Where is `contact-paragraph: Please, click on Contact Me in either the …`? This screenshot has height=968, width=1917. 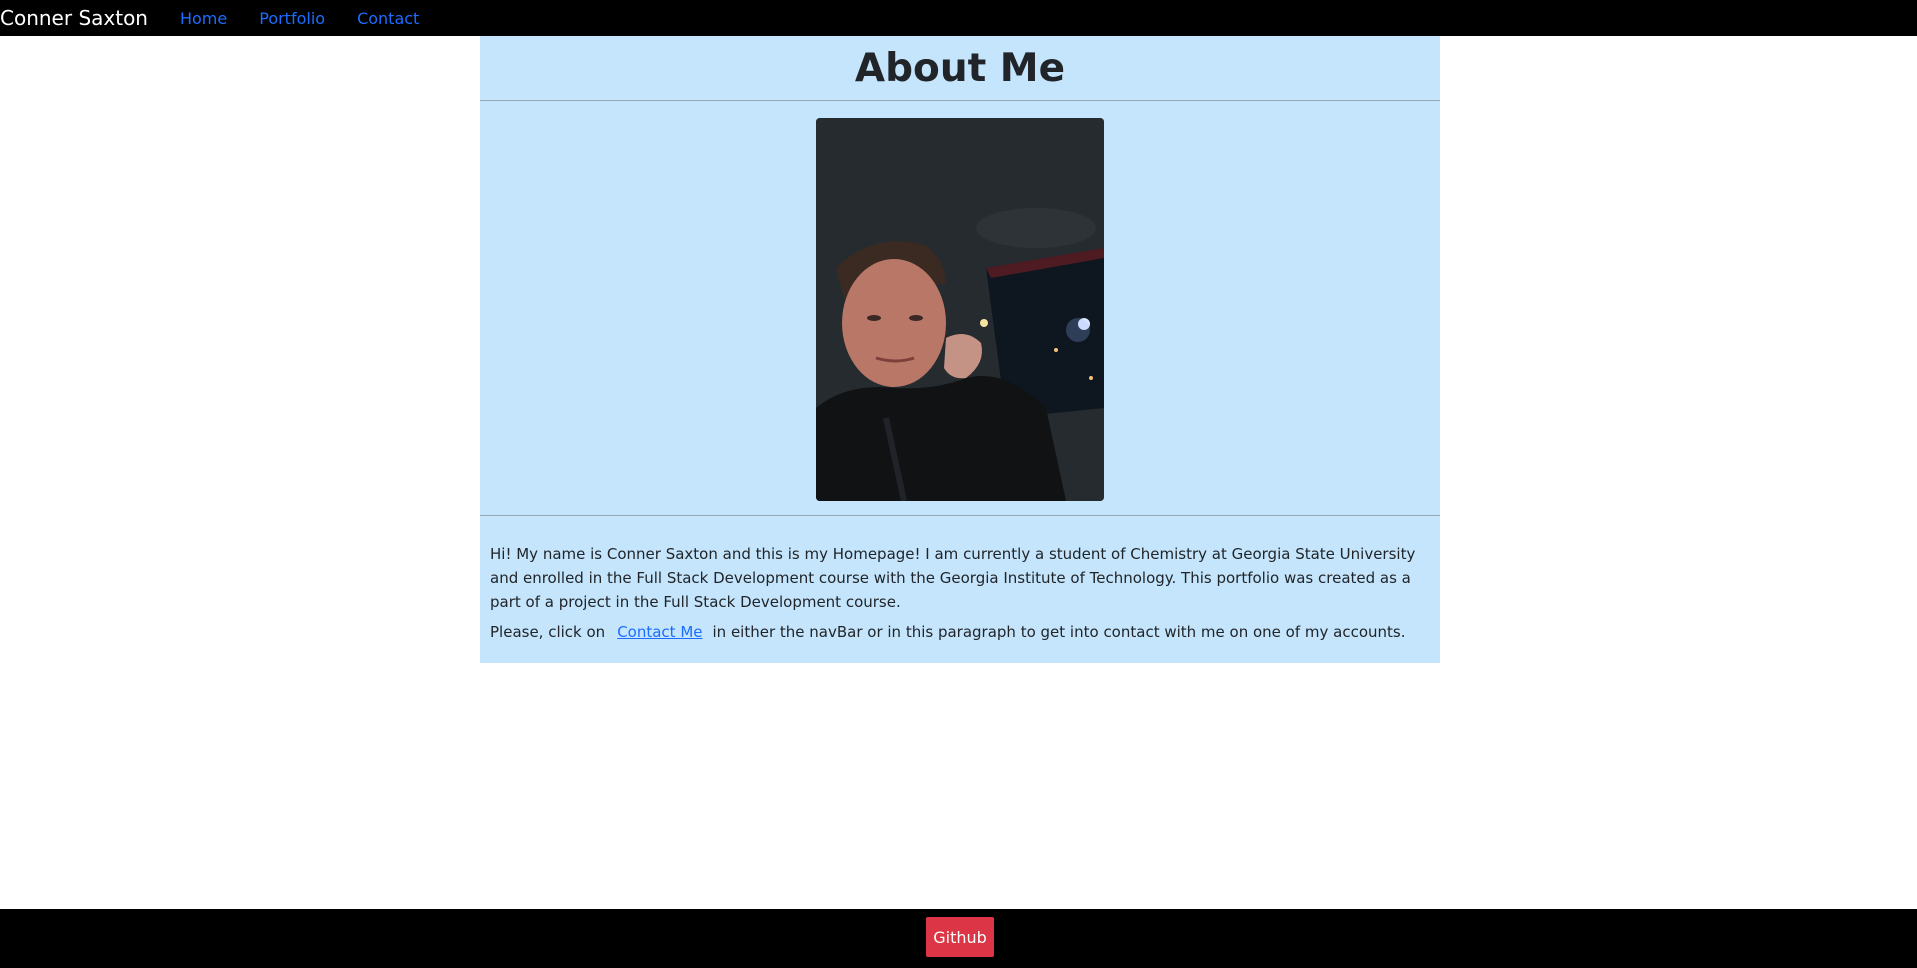
contact-paragraph: Please, click on Contact Me in either the … is located at coordinates (960, 632).